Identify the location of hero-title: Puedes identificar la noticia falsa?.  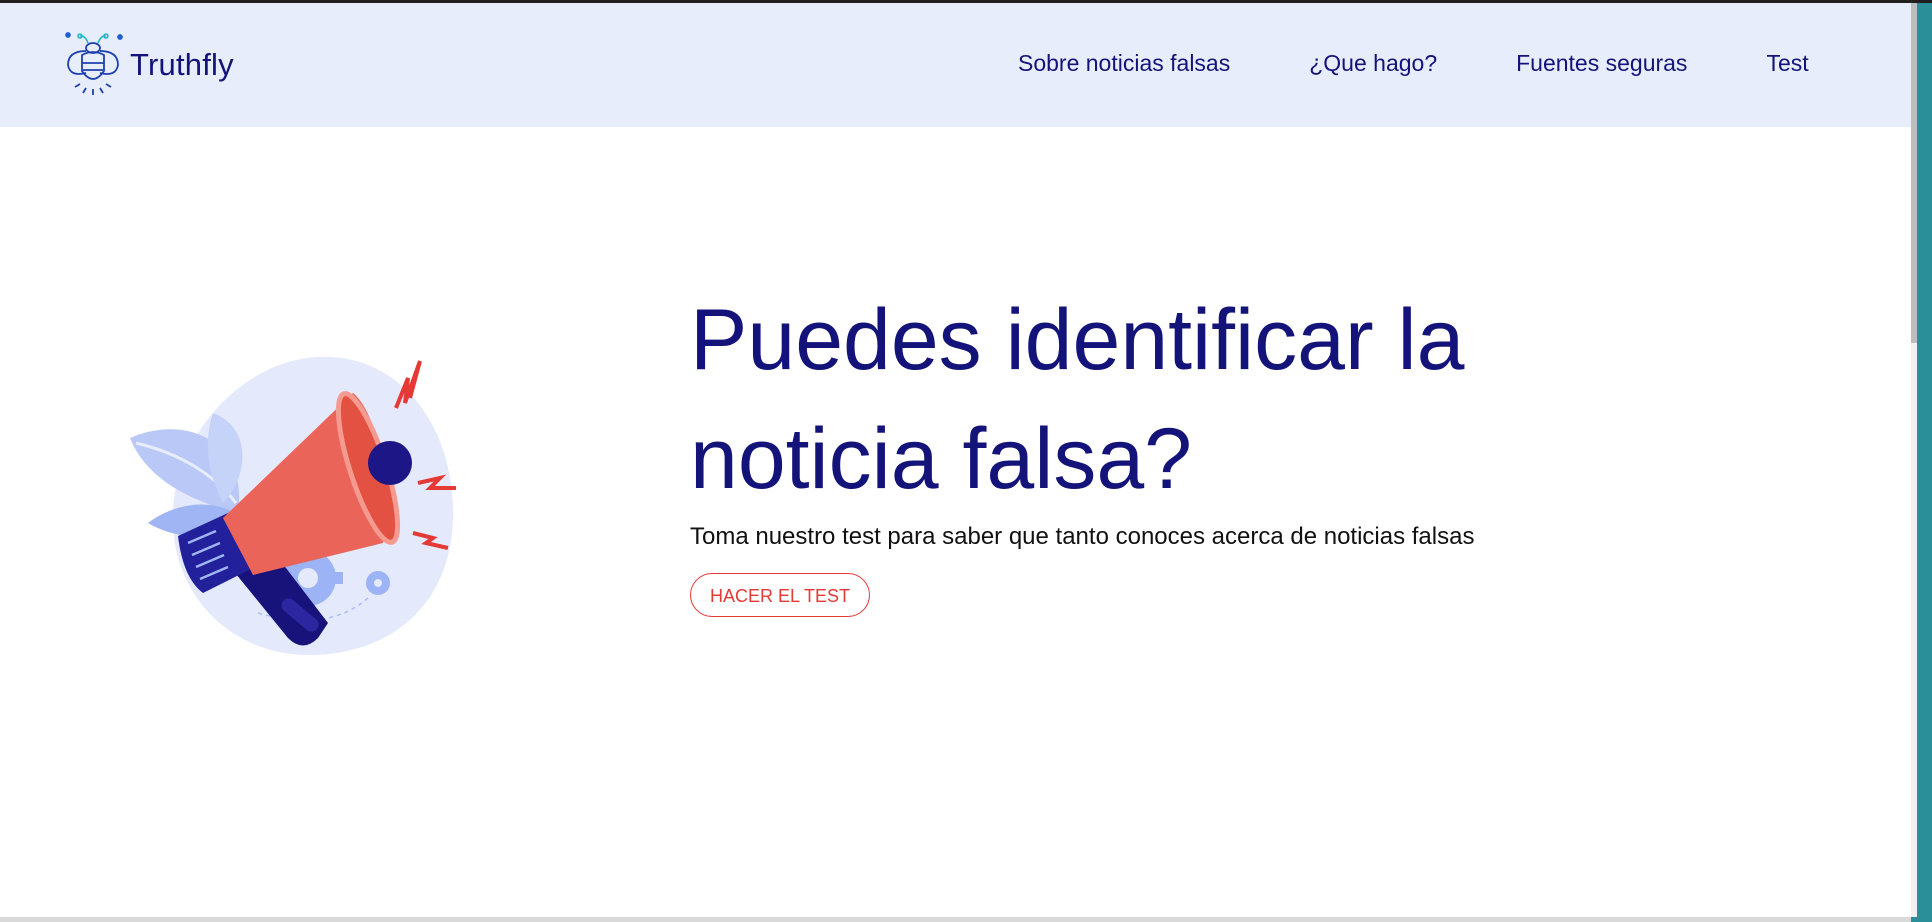
(1077, 399).